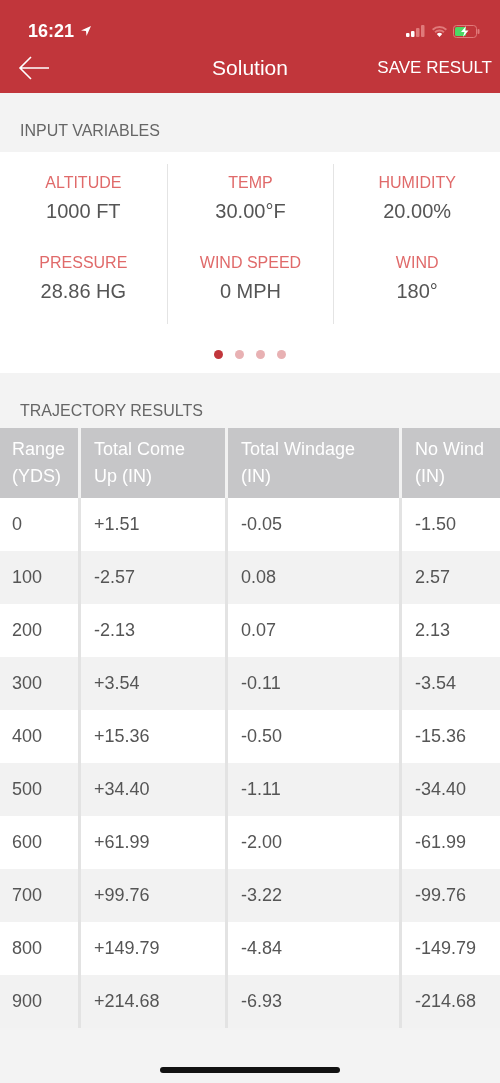 Image resolution: width=500 pixels, height=1083 pixels. Describe the element at coordinates (439, 31) in the screenshot. I see `wifi-icon` at that location.